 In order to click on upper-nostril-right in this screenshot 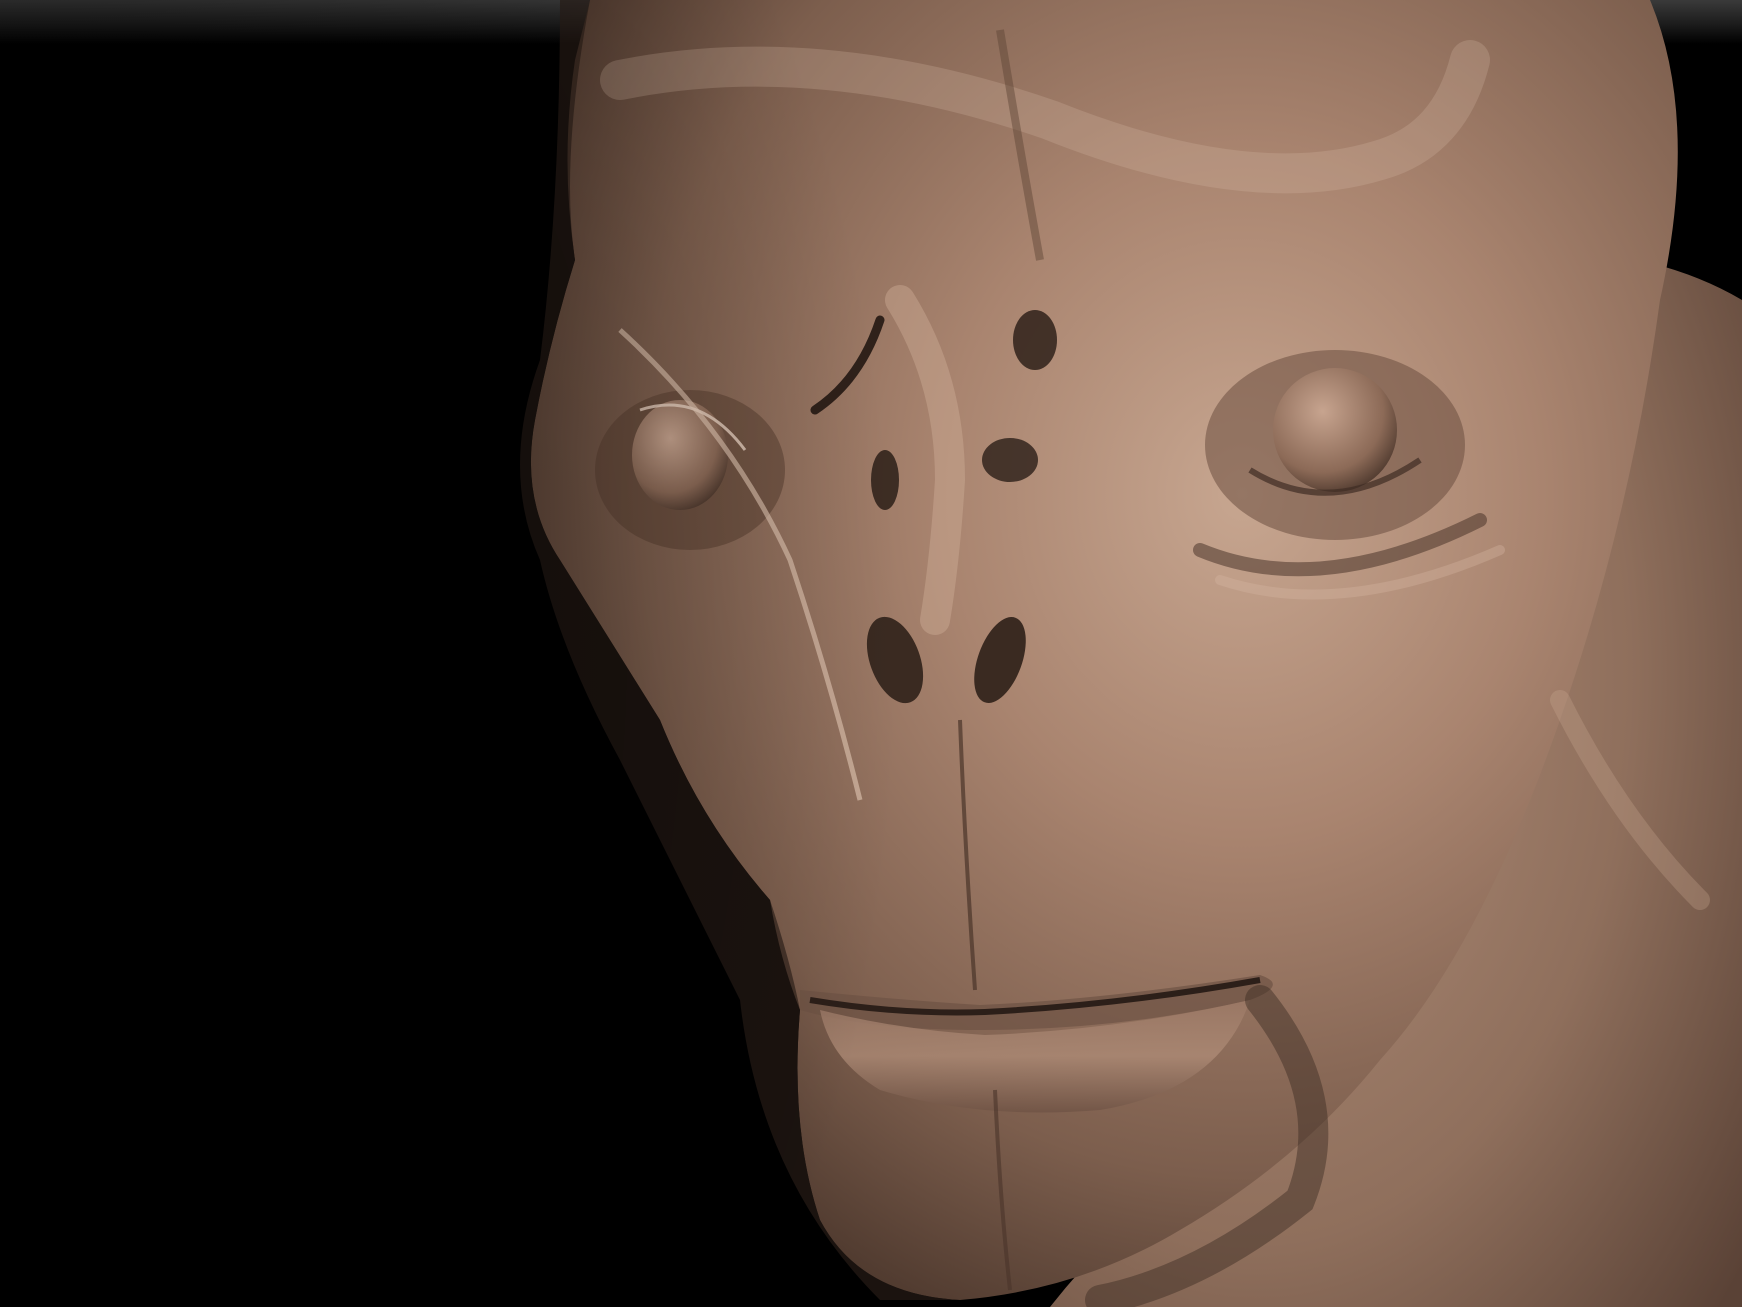, I will do `click(1035, 340)`.